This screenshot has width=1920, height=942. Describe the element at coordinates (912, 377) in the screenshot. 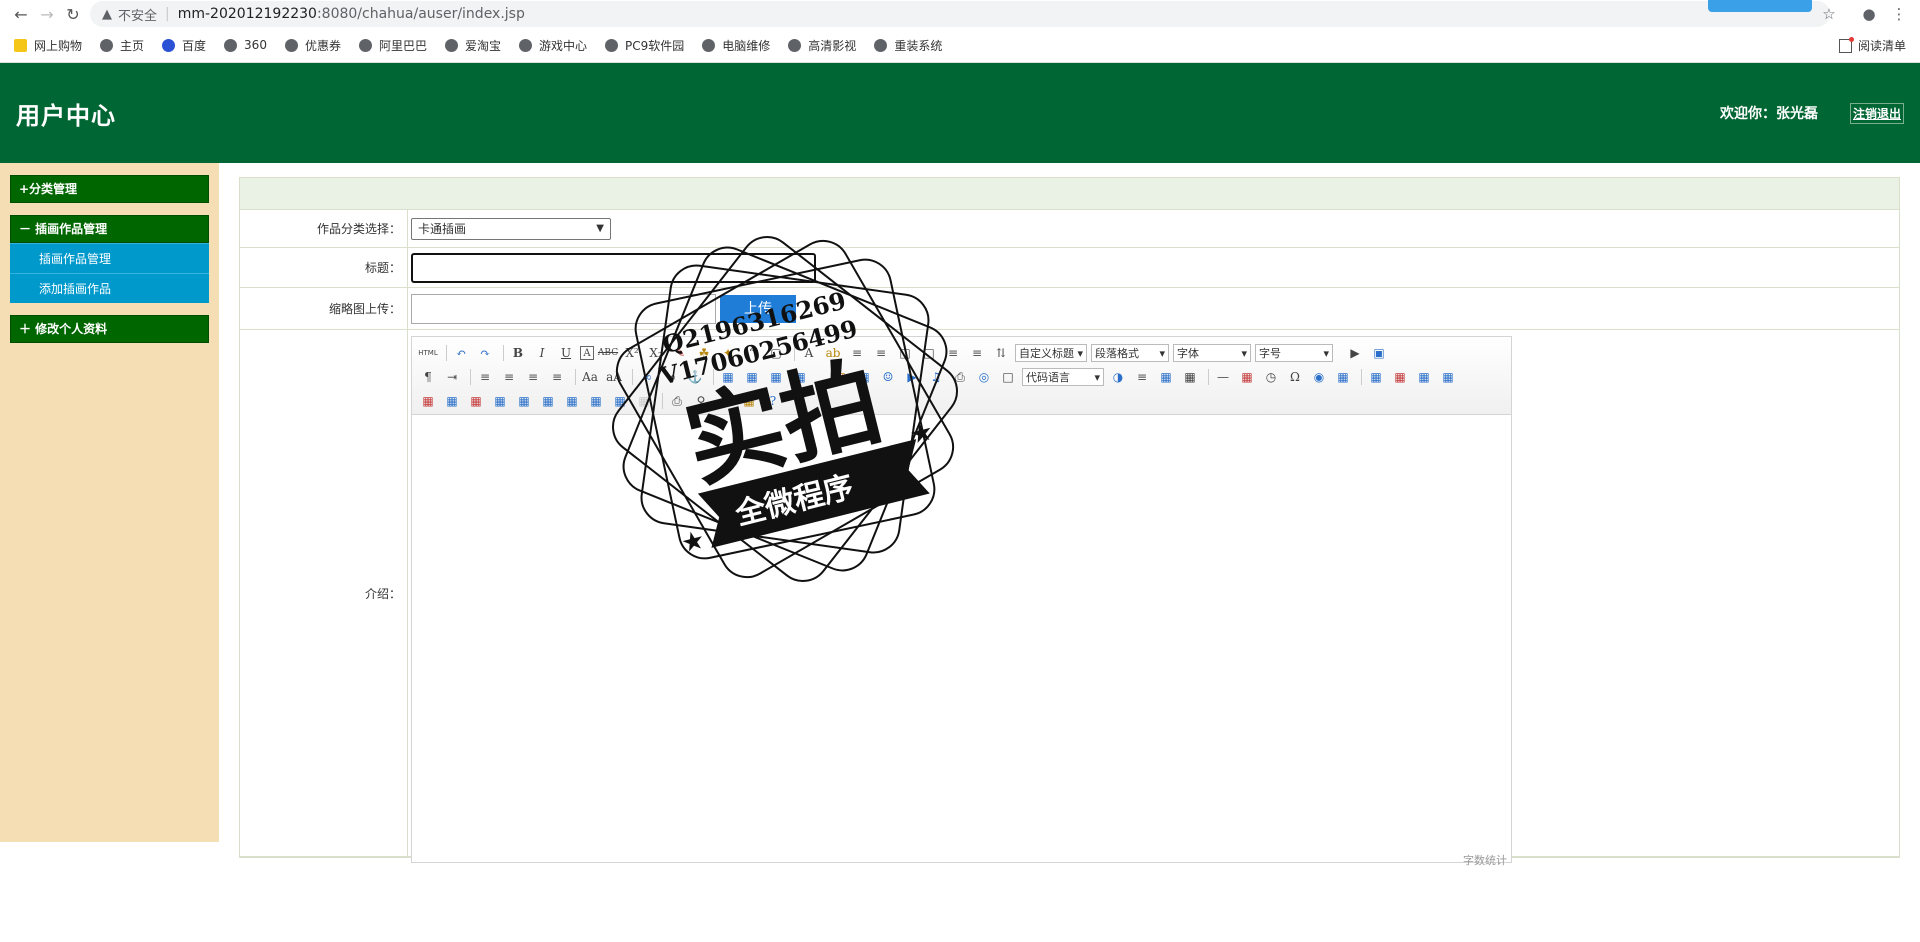

I see `video-icon: ▶` at that location.